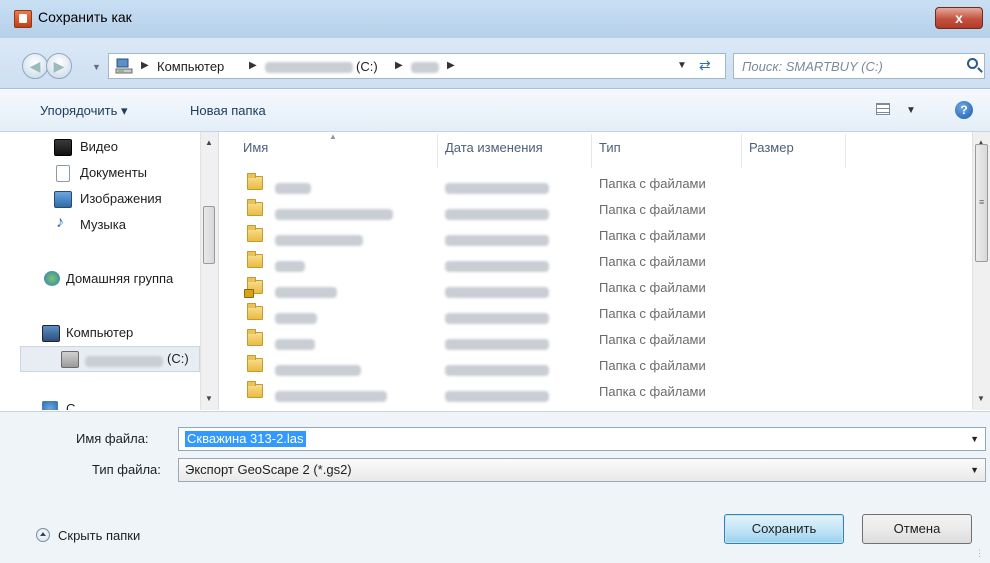 This screenshot has width=990, height=563. I want to click on sidebar-item-pictures: Изображения, so click(100, 199).